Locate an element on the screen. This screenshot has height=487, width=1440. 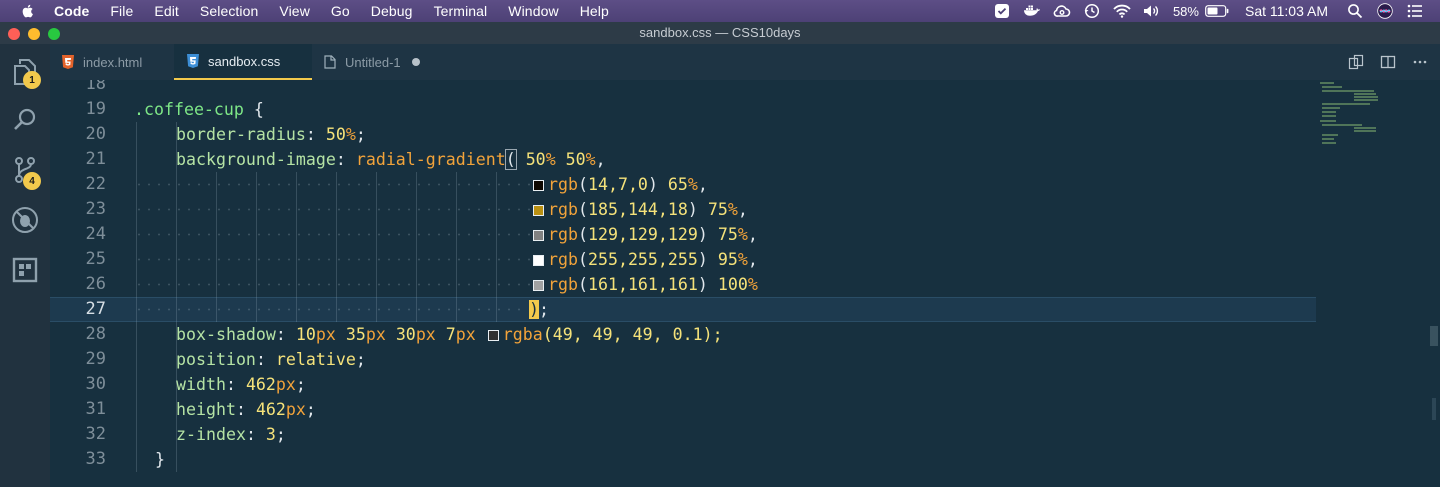
time-machine-icon is located at coordinates (1092, 11).